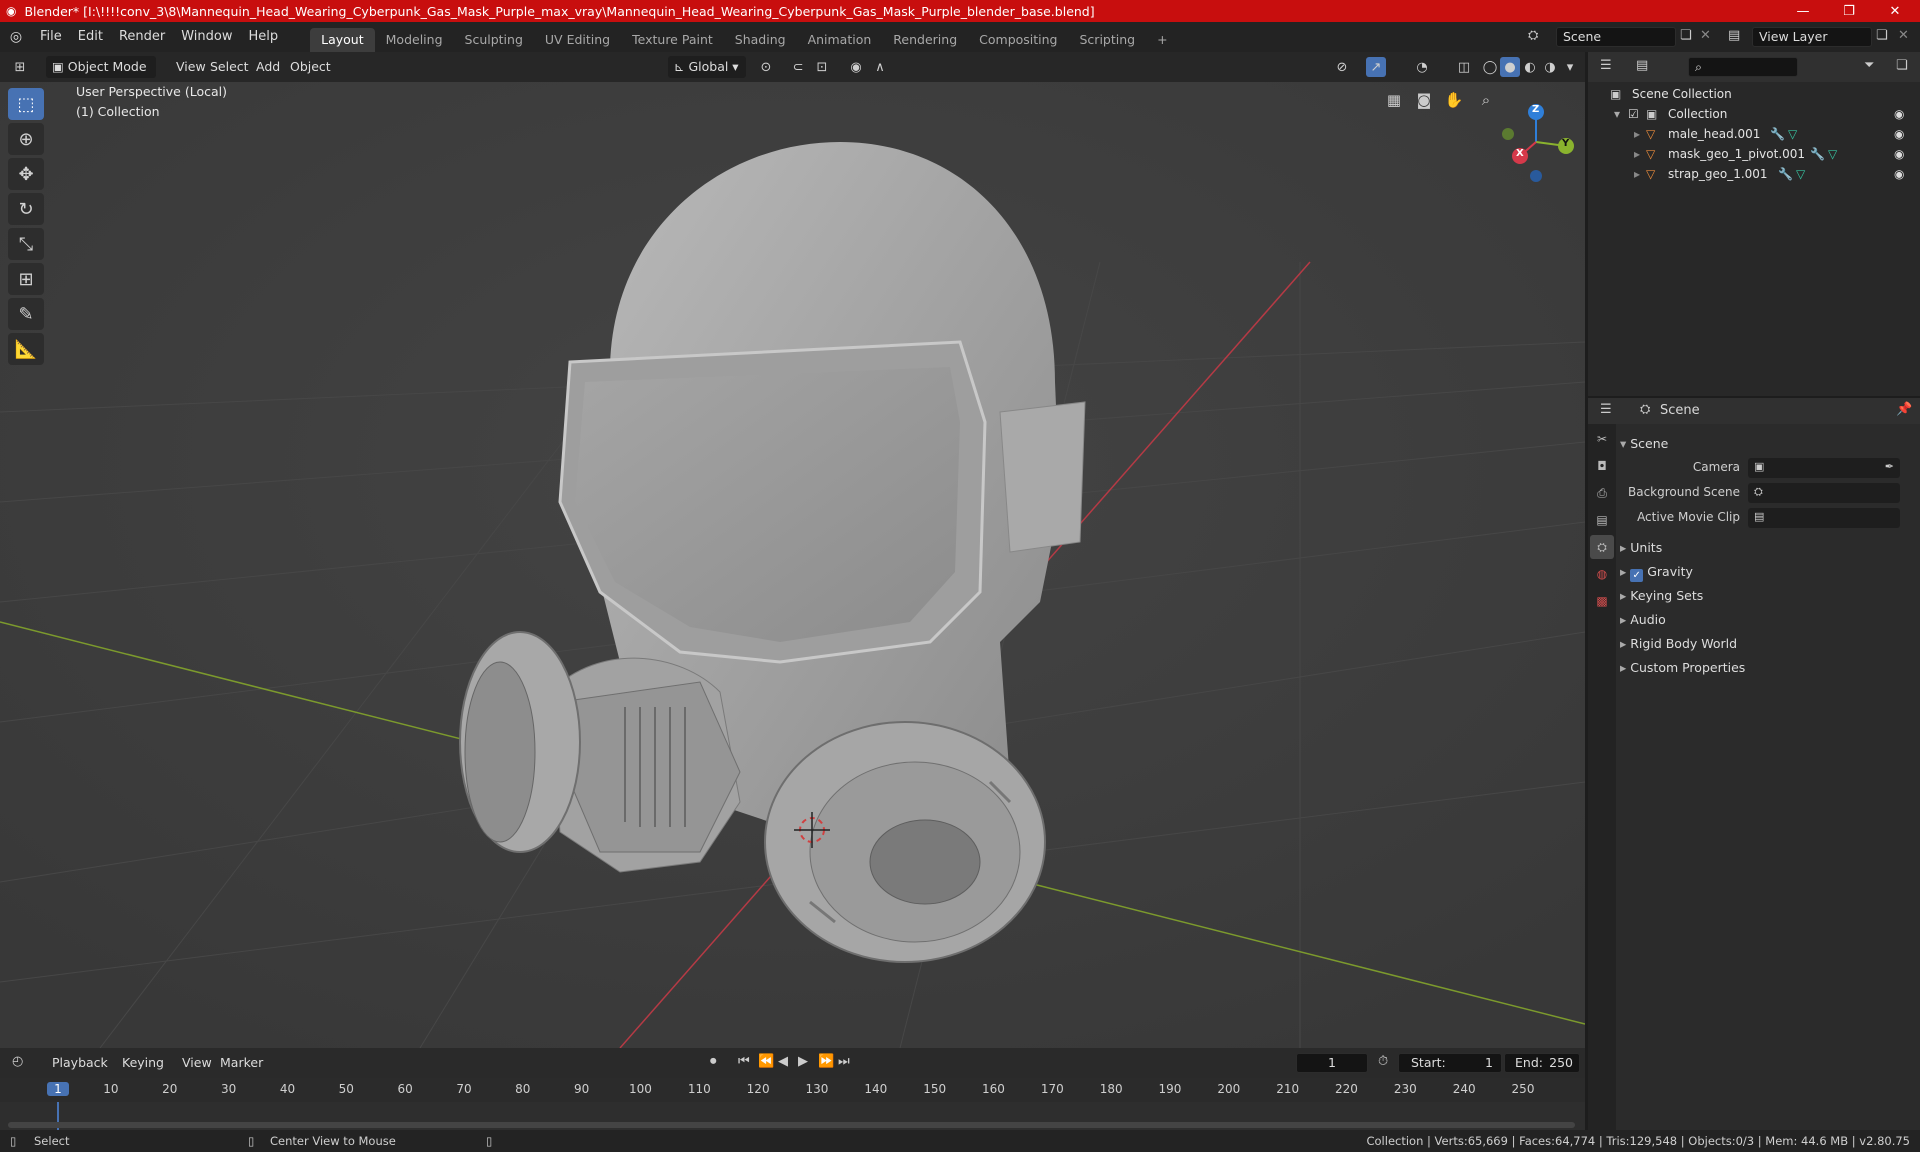 The image size is (1920, 1152). Describe the element at coordinates (206, 37) in the screenshot. I see `menu-window: Window` at that location.